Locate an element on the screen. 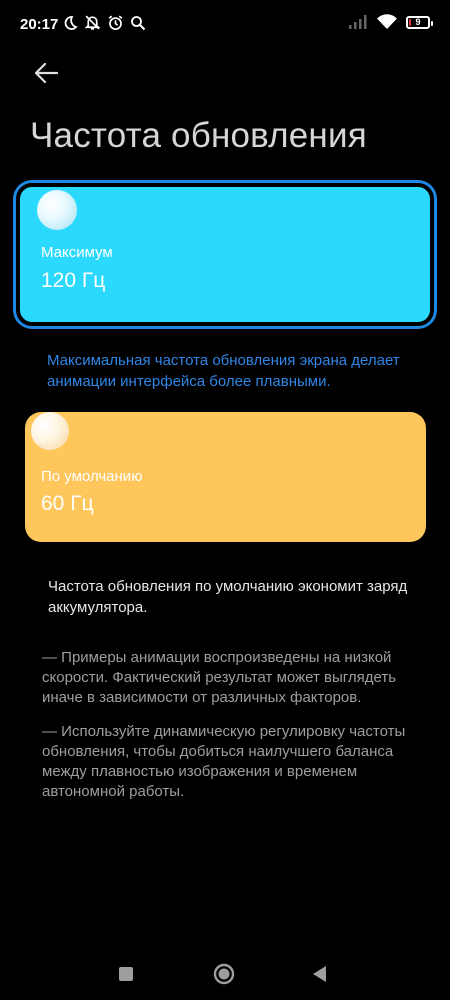 The image size is (450, 1000). nav-back-button is located at coordinates (320, 974).